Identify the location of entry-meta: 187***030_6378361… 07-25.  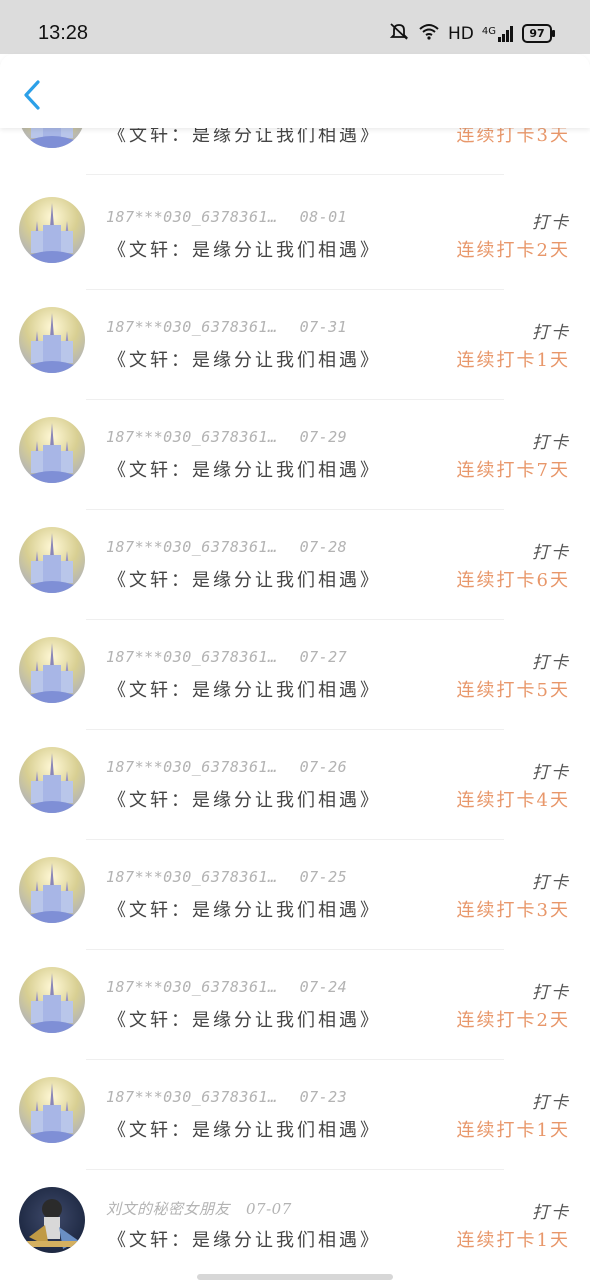
(226, 877).